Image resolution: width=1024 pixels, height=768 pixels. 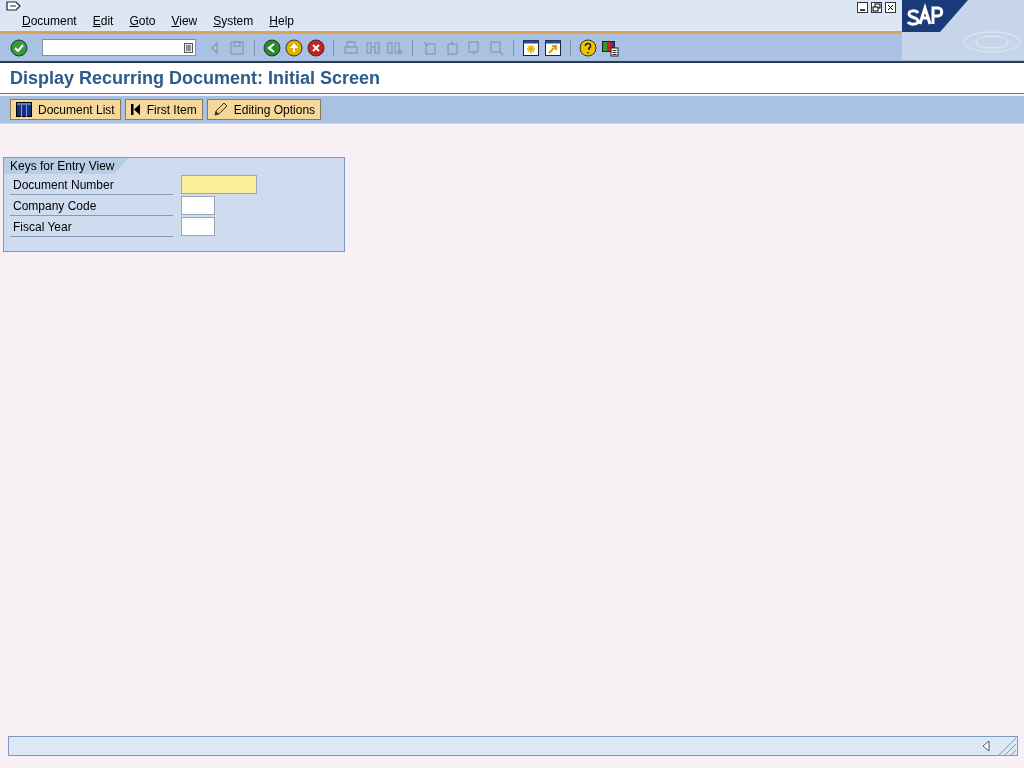 What do you see at coordinates (264, 109) in the screenshot?
I see `toolbar-button: Editing Options` at bounding box center [264, 109].